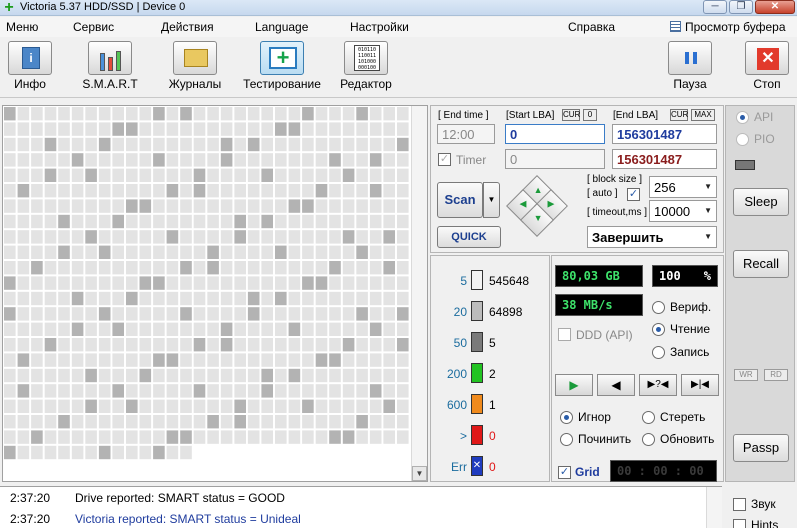 The image size is (797, 528). I want to click on sound-checkbox, so click(739, 504).